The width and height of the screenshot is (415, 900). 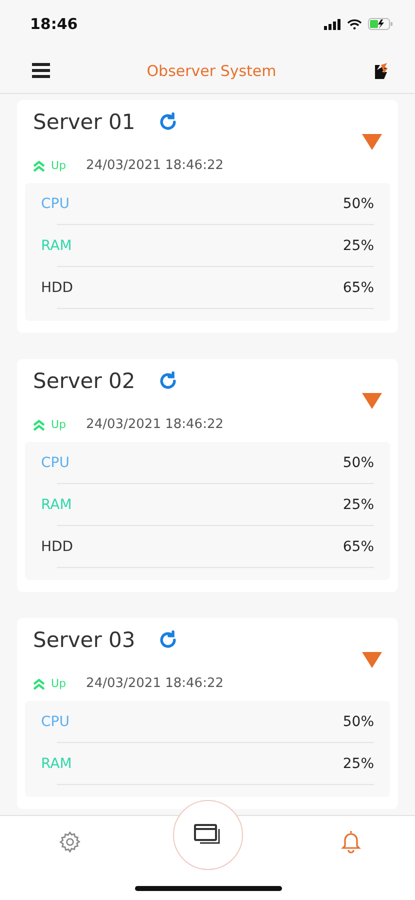 I want to click on bell-icon, so click(x=351, y=842).